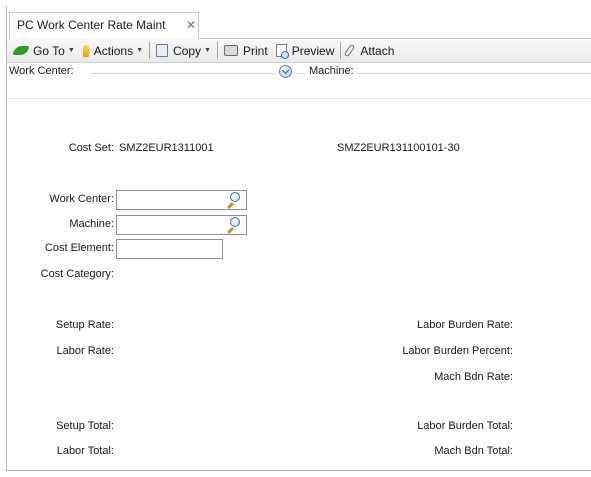 This screenshot has height=477, width=591. Describe the element at coordinates (162, 50) in the screenshot. I see `copy-icon` at that location.